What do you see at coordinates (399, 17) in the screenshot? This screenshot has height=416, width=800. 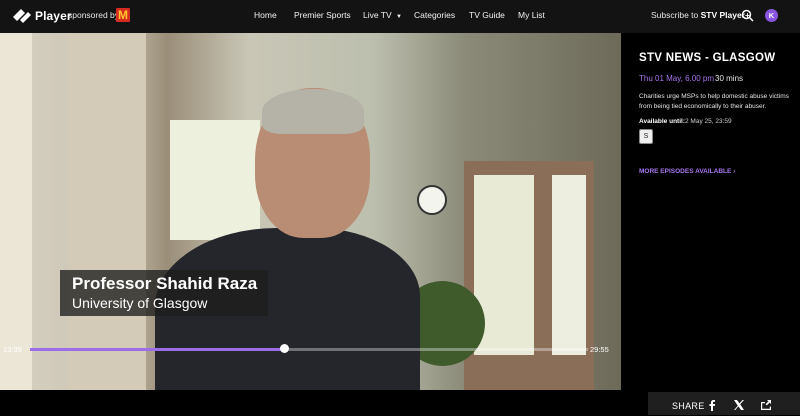 I see `caret-down-icon: ▼` at bounding box center [399, 17].